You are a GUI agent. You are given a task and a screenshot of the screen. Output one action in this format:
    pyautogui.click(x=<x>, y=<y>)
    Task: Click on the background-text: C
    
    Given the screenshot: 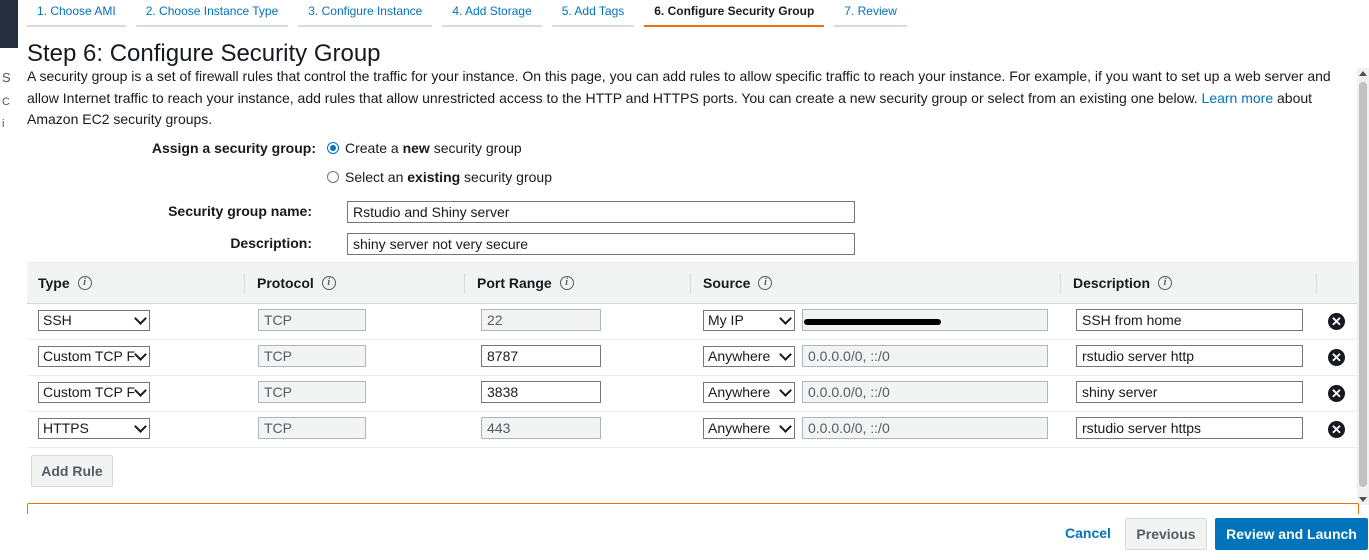 What is the action you would take?
    pyautogui.click(x=6, y=102)
    